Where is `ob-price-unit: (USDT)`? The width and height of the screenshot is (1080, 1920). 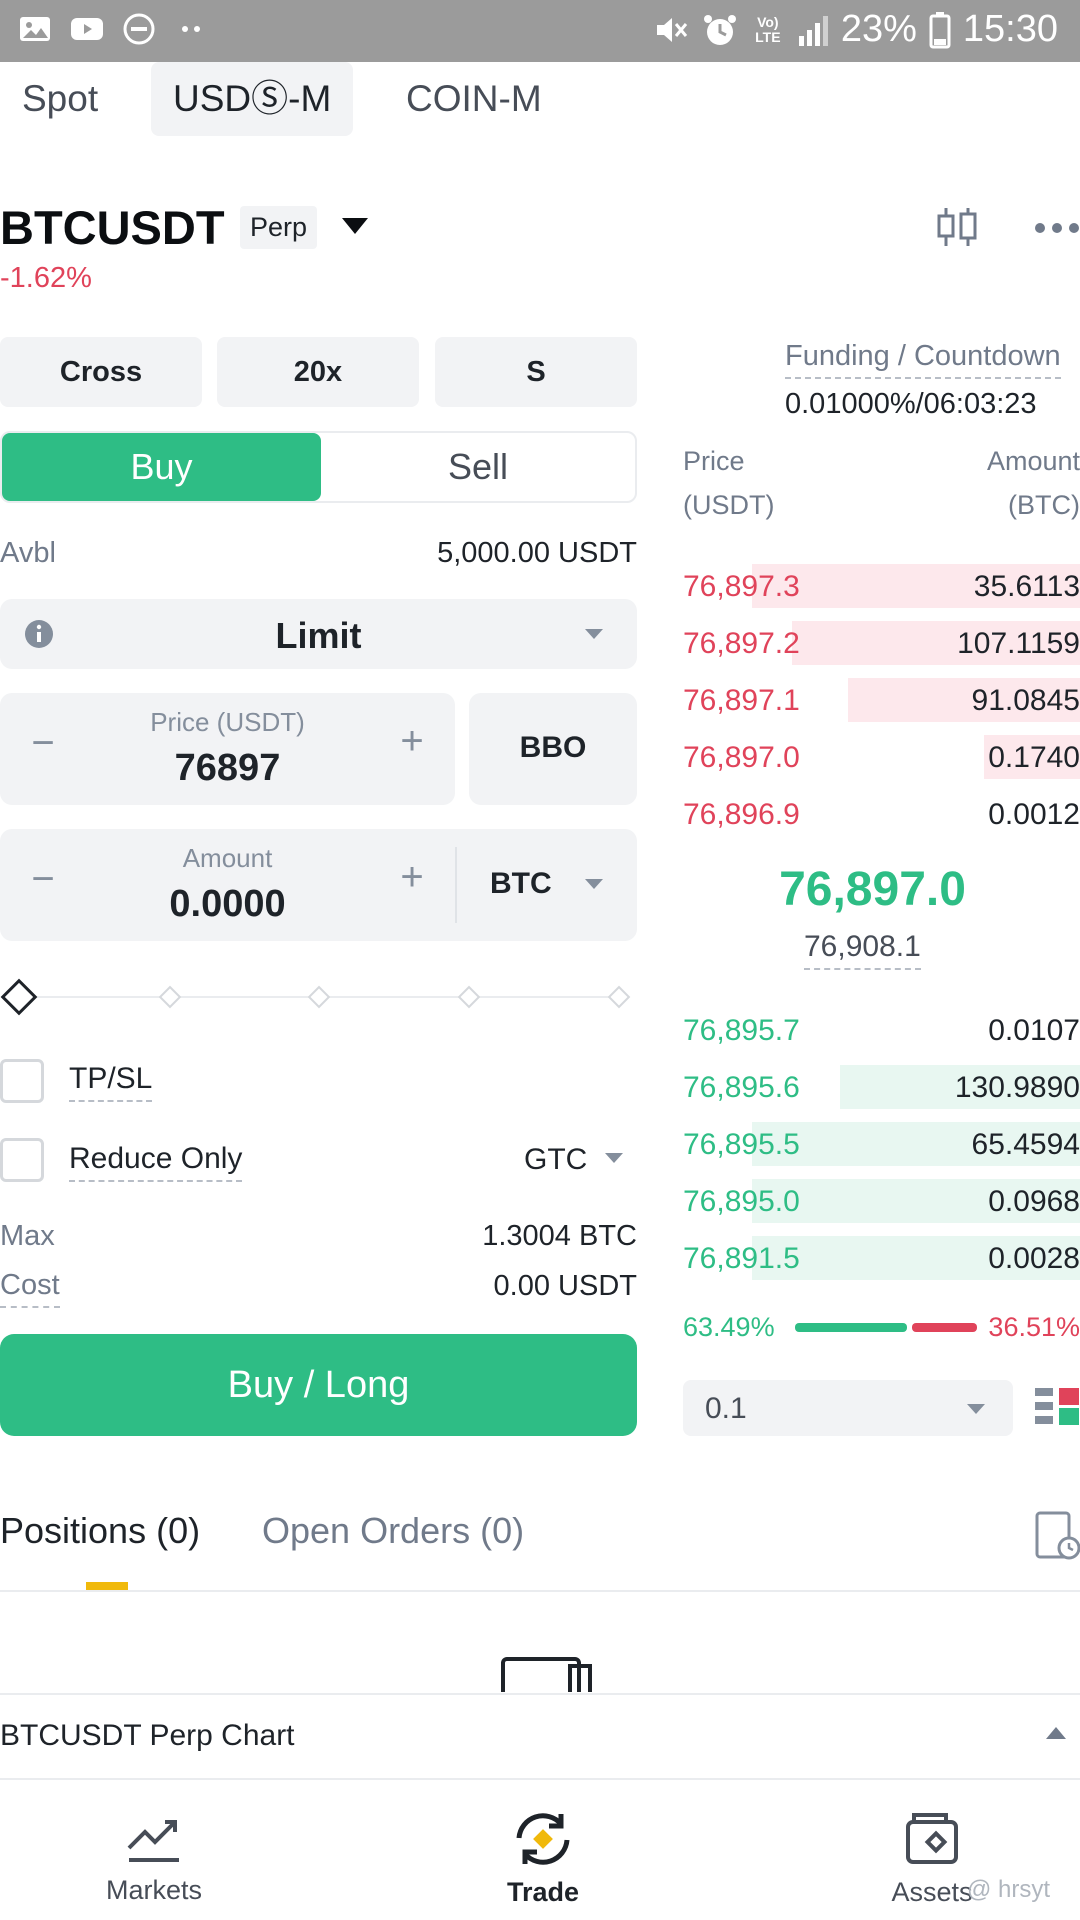 ob-price-unit: (USDT) is located at coordinates (729, 505).